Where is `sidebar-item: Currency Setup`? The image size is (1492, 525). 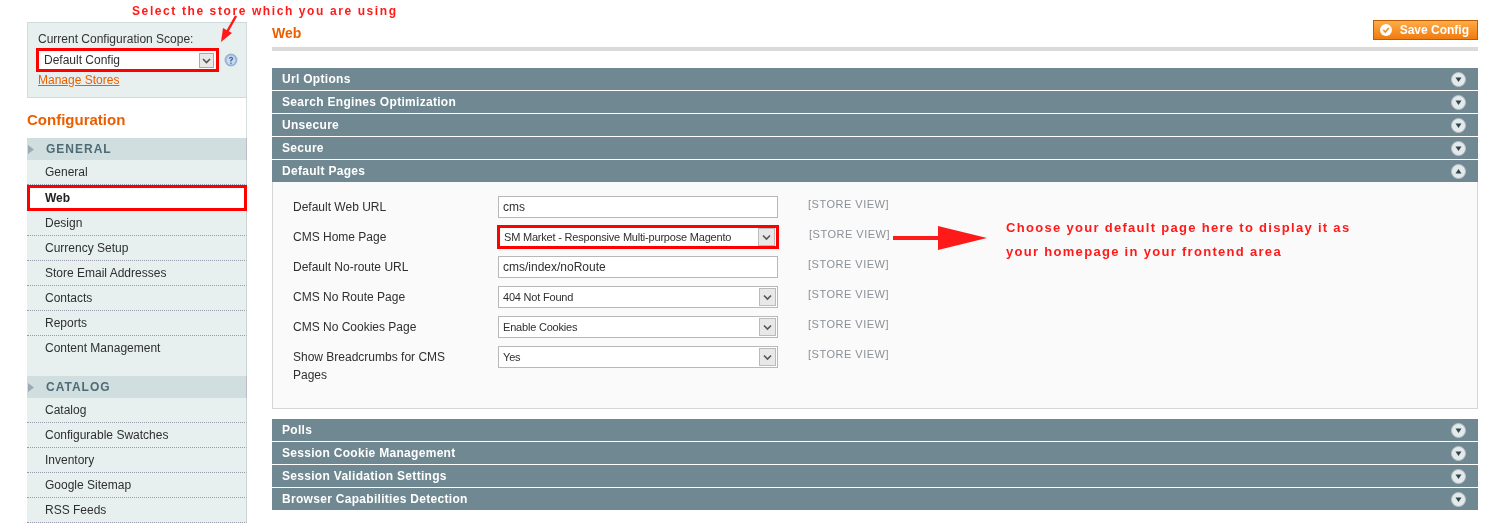 sidebar-item: Currency Setup is located at coordinates (137, 248).